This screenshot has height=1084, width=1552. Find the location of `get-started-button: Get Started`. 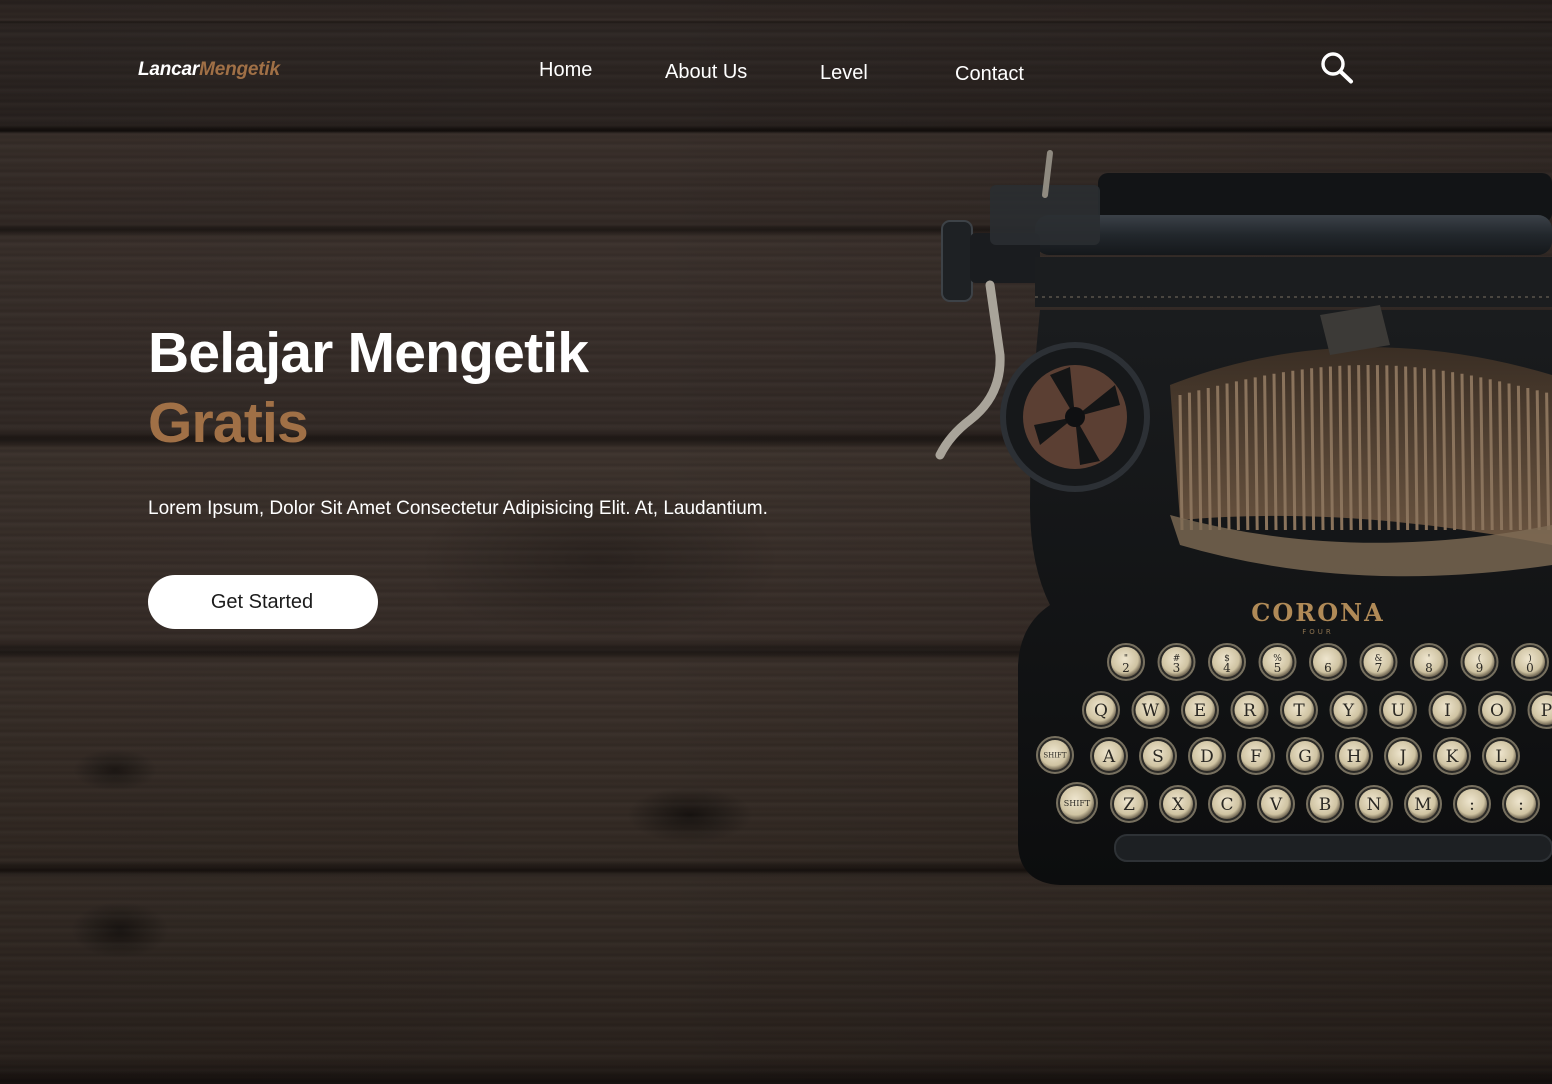

get-started-button: Get Started is located at coordinates (263, 602).